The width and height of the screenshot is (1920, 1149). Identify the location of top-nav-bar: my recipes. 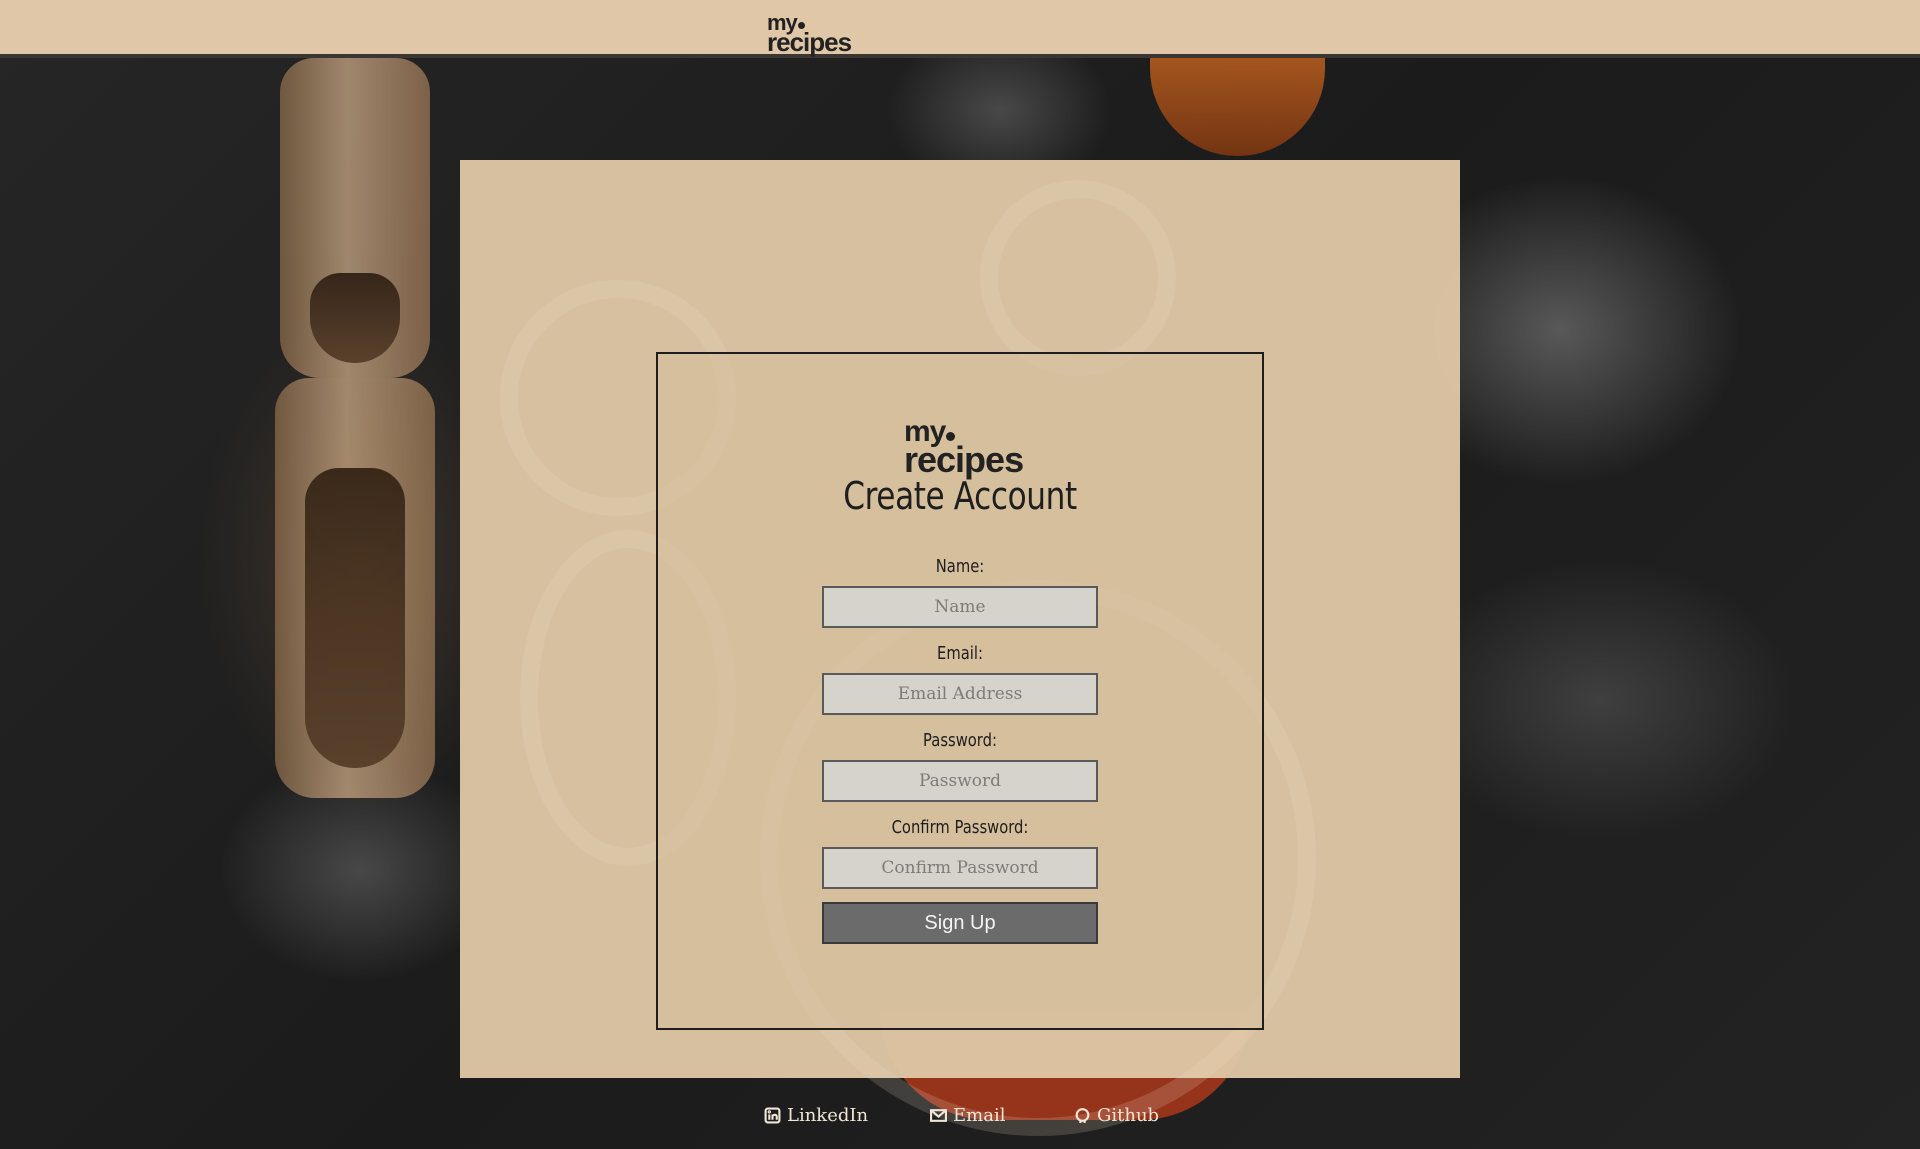
(960, 29).